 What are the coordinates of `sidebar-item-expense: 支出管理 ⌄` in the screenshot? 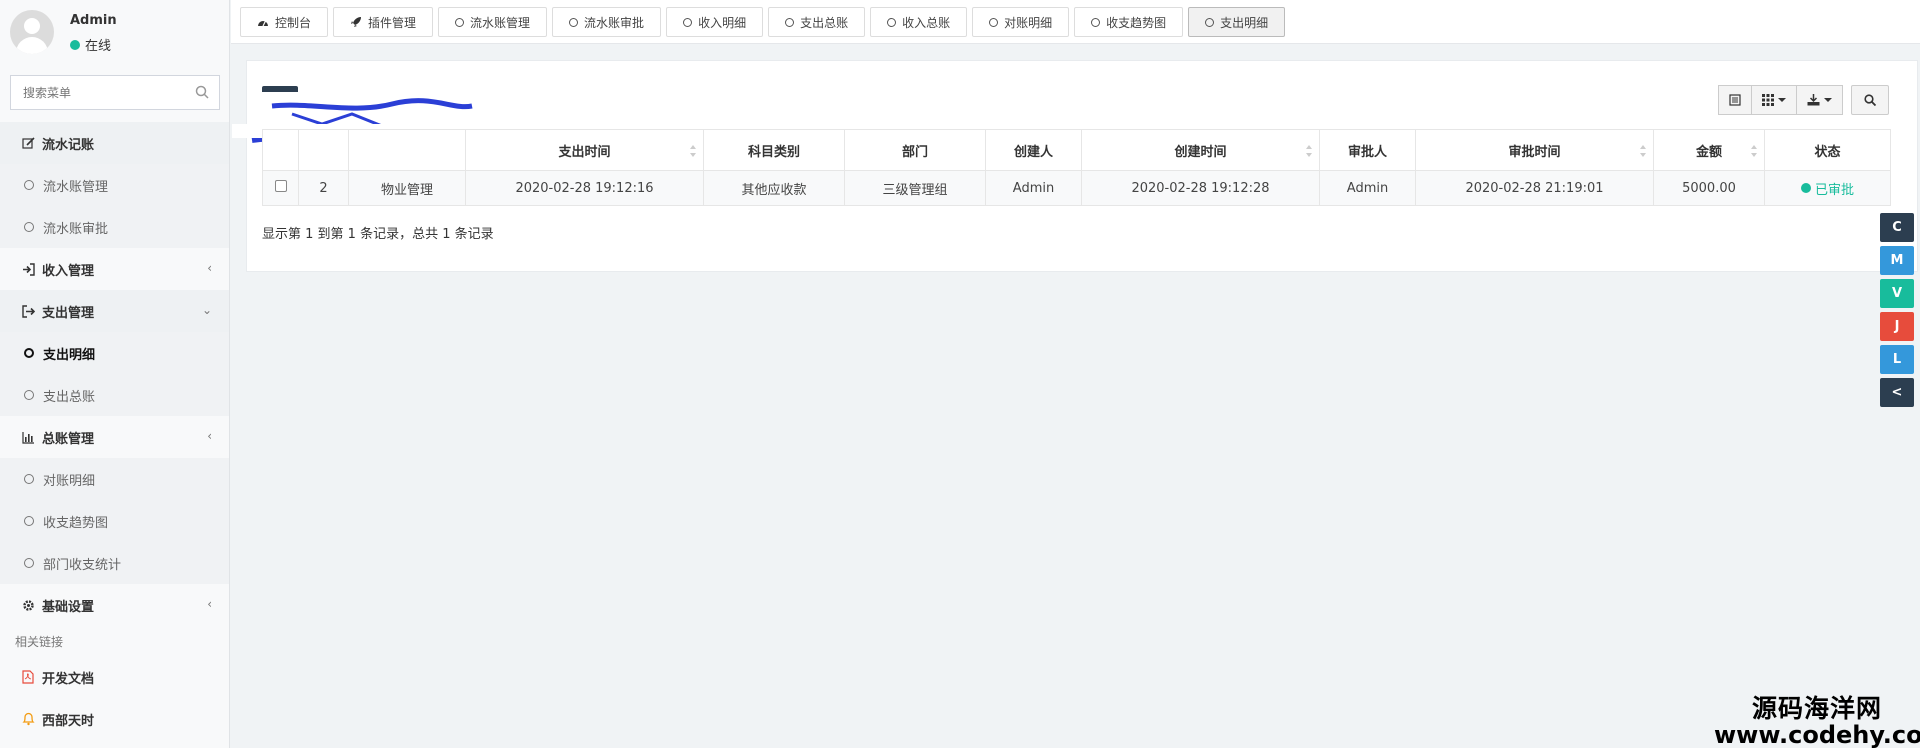 It's located at (114, 311).